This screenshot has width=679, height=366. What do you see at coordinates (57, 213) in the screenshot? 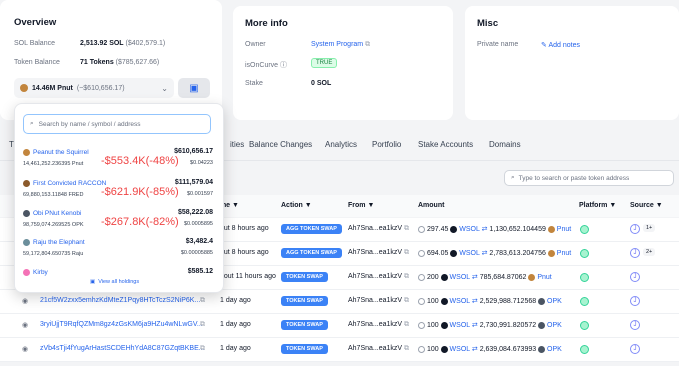
I see `token-name: Obi PNut Kenobi` at bounding box center [57, 213].